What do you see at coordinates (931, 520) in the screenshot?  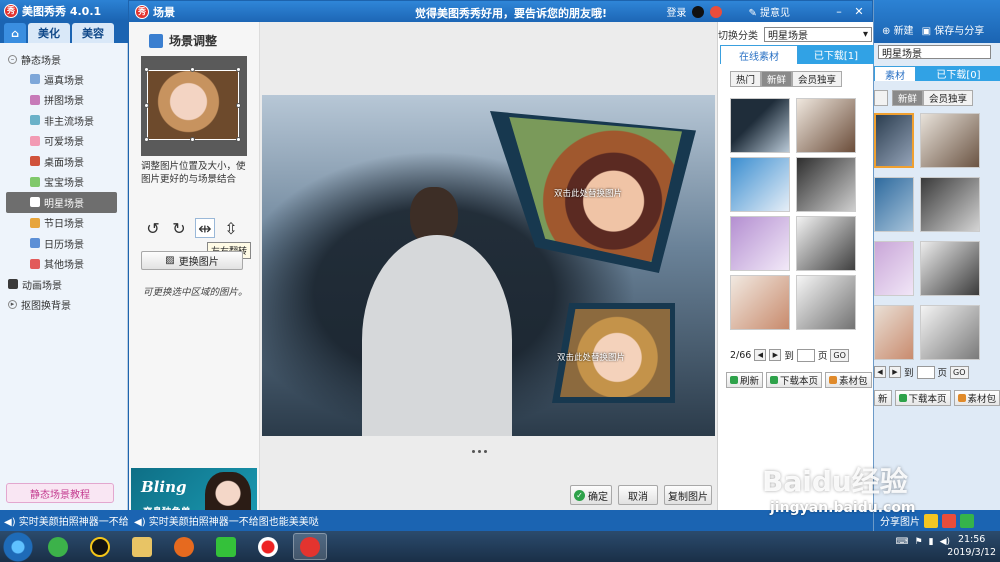 I see `star-icon` at bounding box center [931, 520].